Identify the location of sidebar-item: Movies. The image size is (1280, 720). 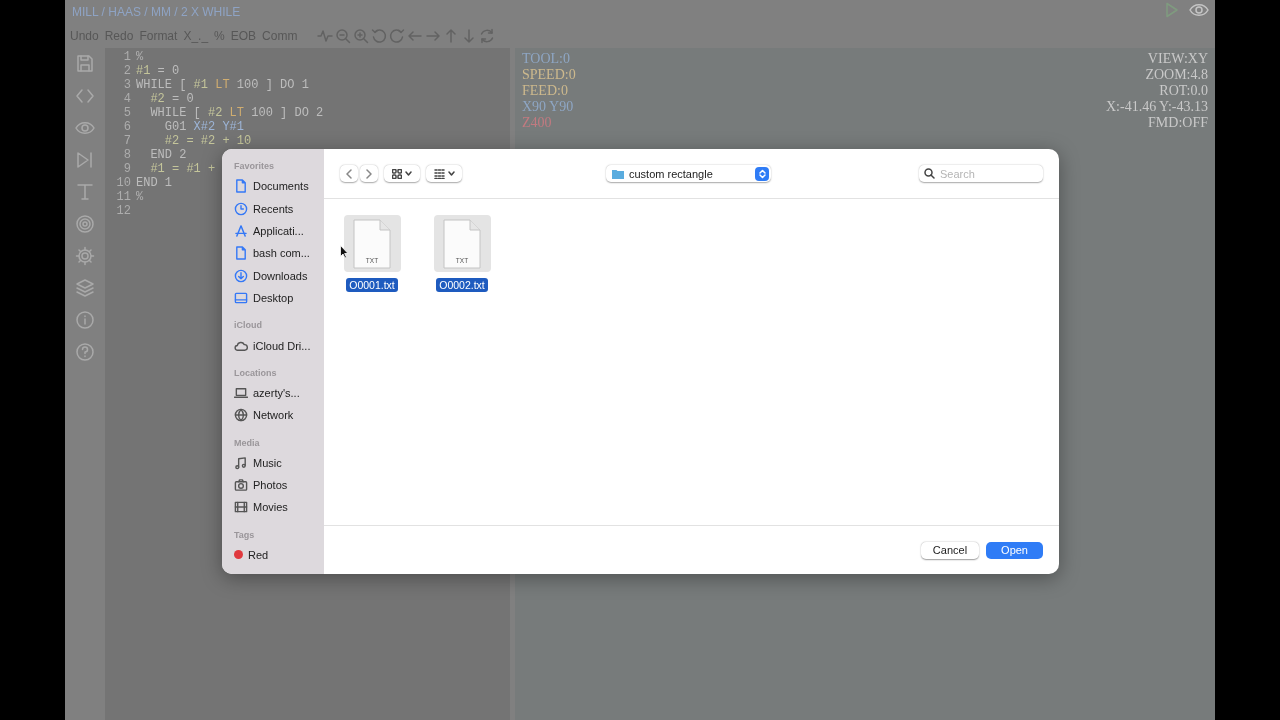
(270, 507).